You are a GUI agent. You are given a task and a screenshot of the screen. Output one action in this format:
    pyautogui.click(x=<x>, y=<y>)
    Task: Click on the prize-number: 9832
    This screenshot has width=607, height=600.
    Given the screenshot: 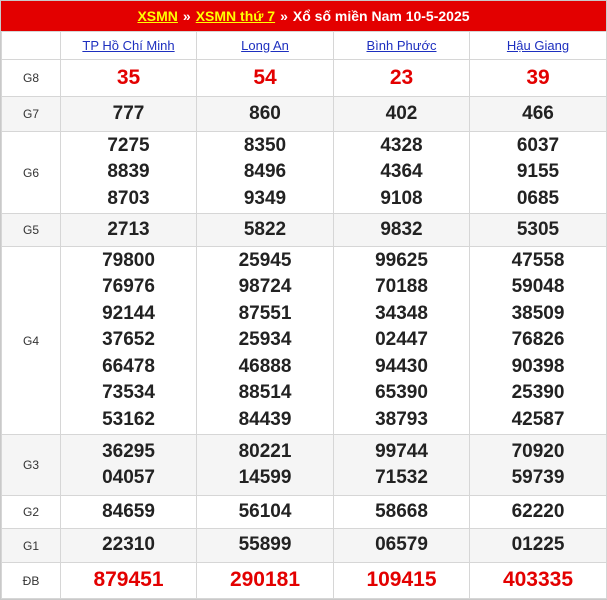 What is the action you would take?
    pyautogui.click(x=401, y=229)
    